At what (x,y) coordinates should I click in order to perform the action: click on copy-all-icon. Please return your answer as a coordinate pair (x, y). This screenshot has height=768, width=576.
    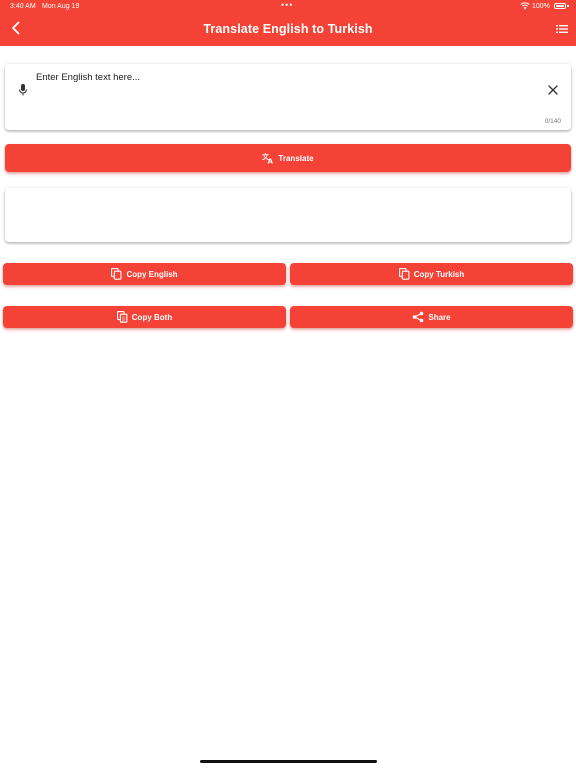
    Looking at the image, I should click on (122, 317).